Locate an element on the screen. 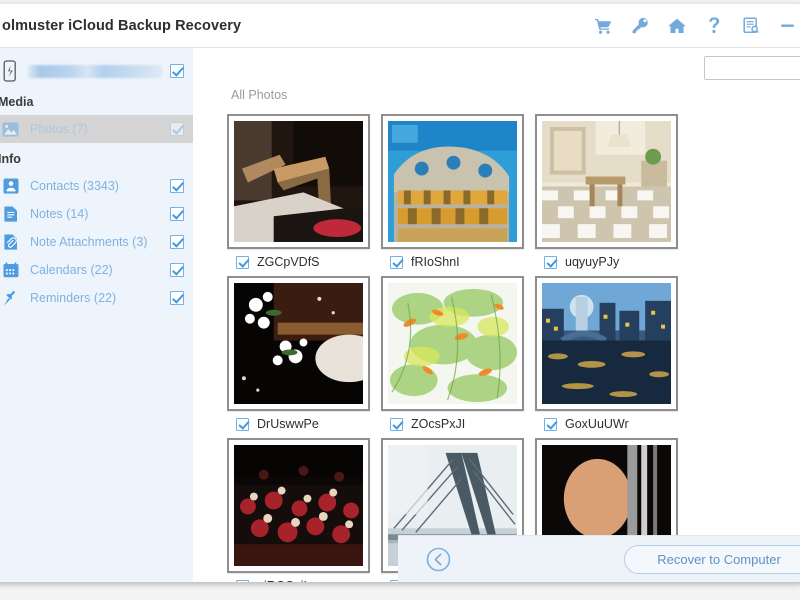  photo-name: GoxUuUWr is located at coordinates (597, 424).